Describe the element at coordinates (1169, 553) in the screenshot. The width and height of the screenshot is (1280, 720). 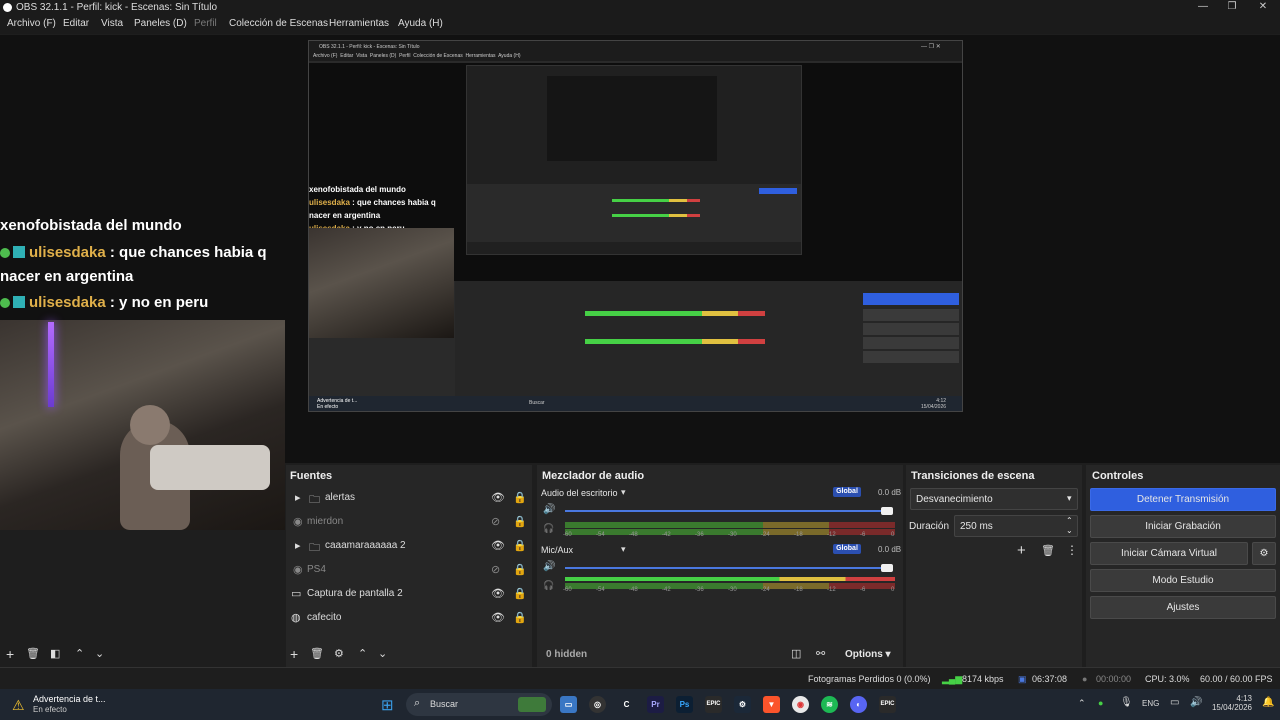
I see `start-virtual-camera-button: Iniciar Cámara Virtual` at that location.